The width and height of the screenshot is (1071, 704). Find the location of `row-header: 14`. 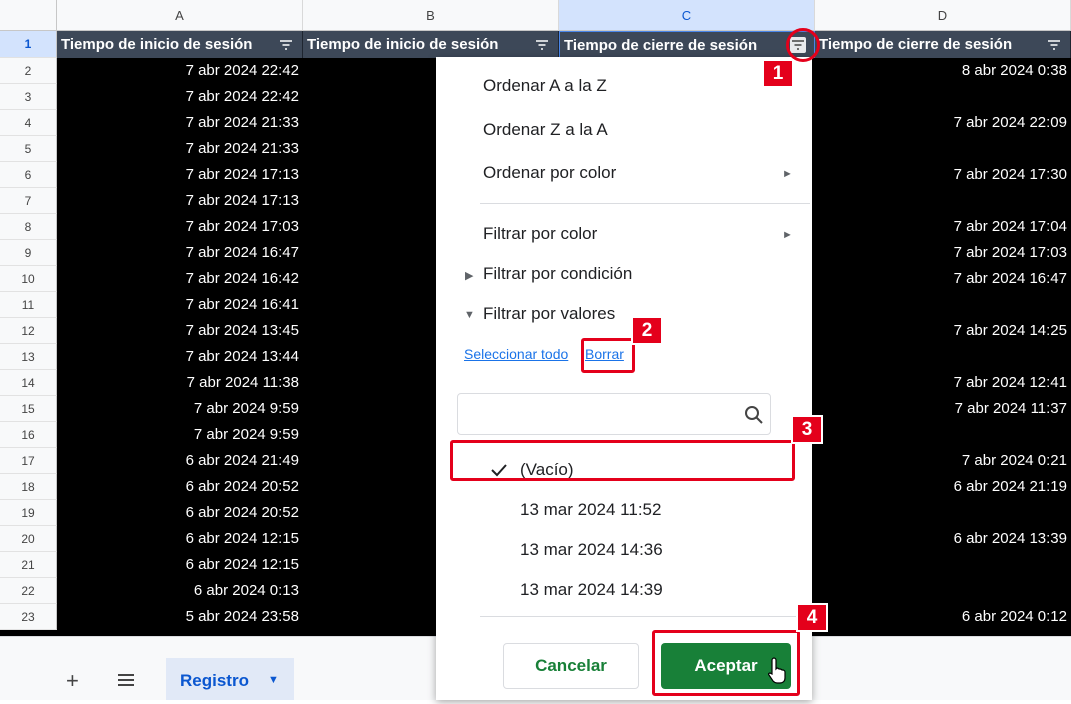

row-header: 14 is located at coordinates (28, 383).